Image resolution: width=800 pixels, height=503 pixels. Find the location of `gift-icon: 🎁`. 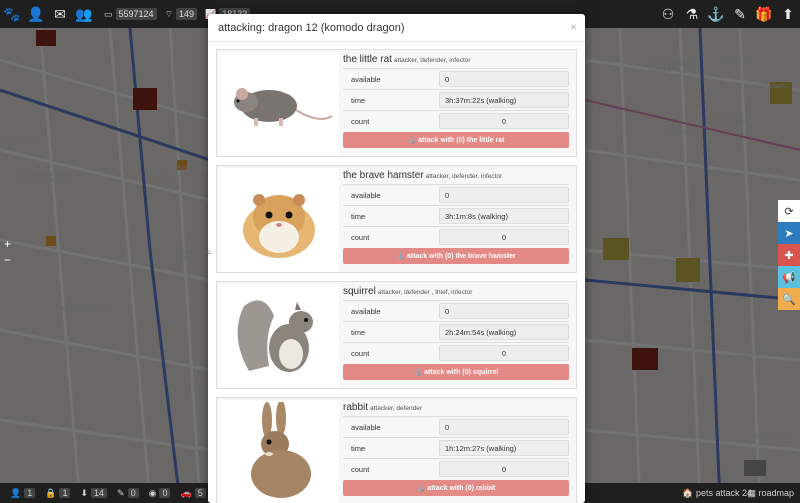

gift-icon: 🎁 is located at coordinates (764, 14).